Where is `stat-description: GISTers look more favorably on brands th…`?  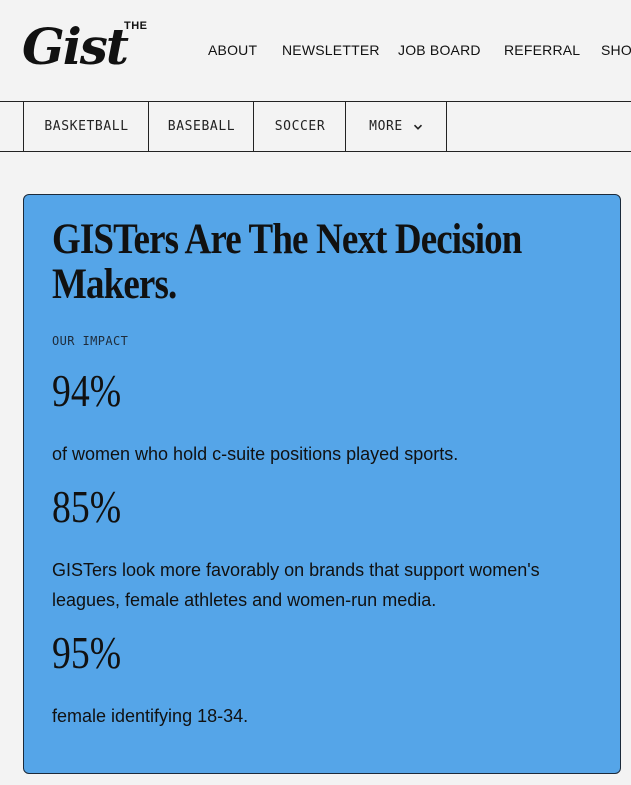
stat-description: GISTers look more favorably on brands th… is located at coordinates (296, 585).